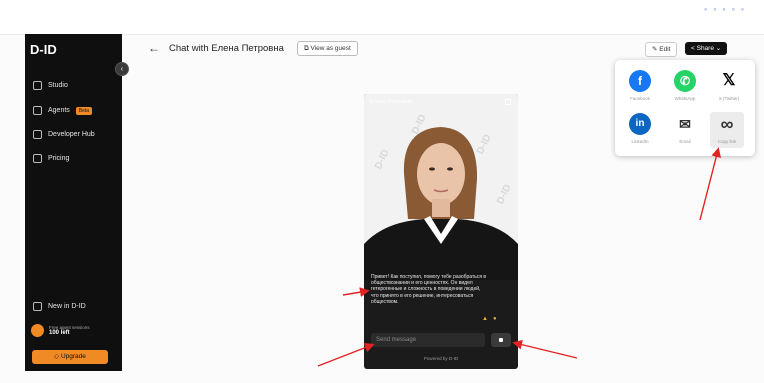 This screenshot has width=764, height=383. I want to click on x-twitter-label: X (Twitter), so click(729, 98).